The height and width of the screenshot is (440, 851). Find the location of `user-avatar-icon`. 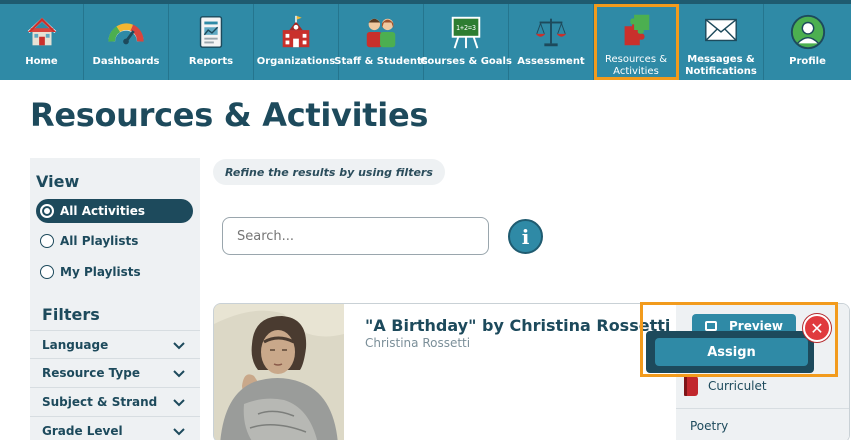

user-avatar-icon is located at coordinates (808, 32).